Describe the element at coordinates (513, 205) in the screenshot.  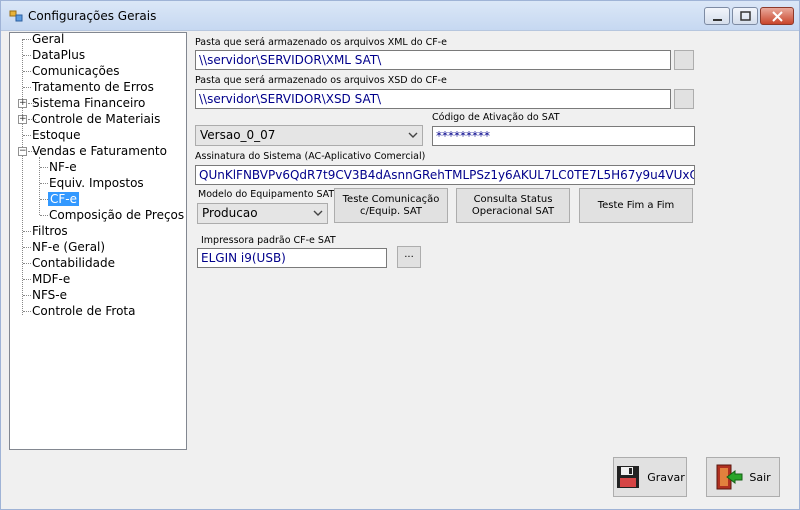
I see `status-check-button: Consulta Status Operacional SAT` at that location.